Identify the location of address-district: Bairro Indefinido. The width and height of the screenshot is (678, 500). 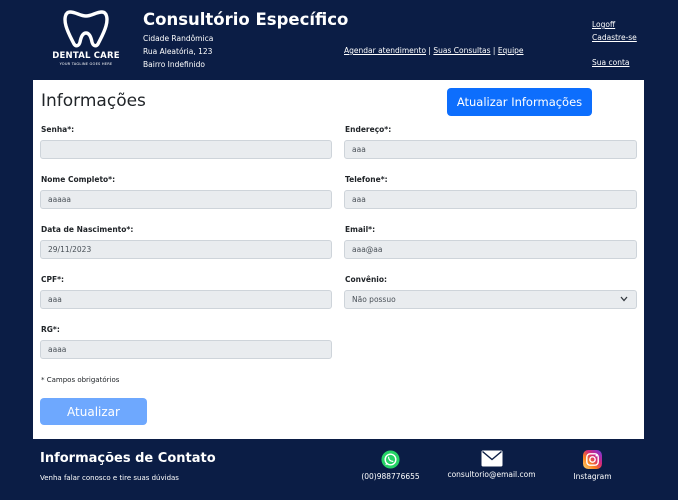
(174, 64).